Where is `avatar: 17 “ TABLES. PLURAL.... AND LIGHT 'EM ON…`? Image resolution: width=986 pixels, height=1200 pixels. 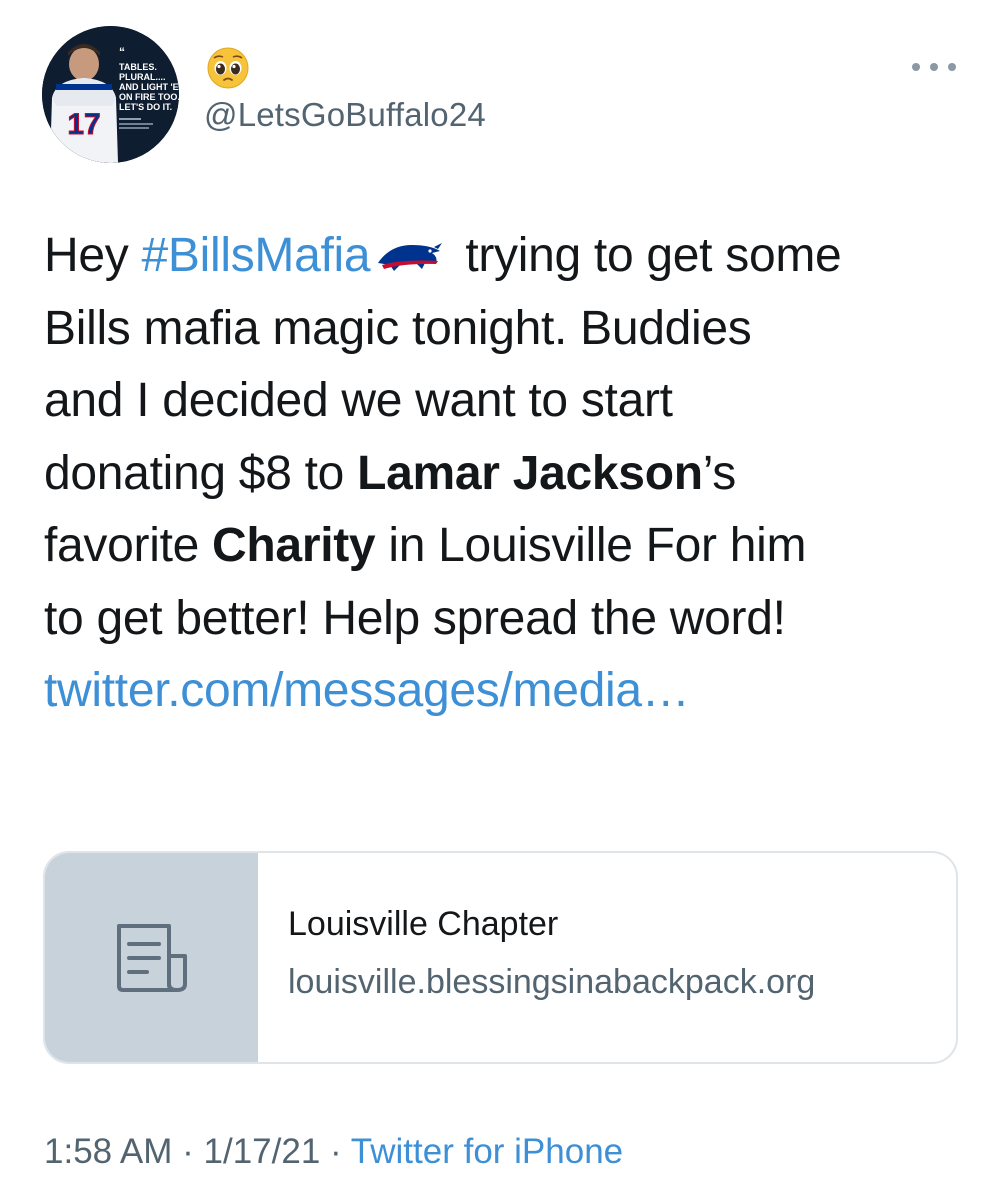 avatar: 17 “ TABLES. PLURAL.... AND LIGHT 'EM ON… is located at coordinates (110, 94).